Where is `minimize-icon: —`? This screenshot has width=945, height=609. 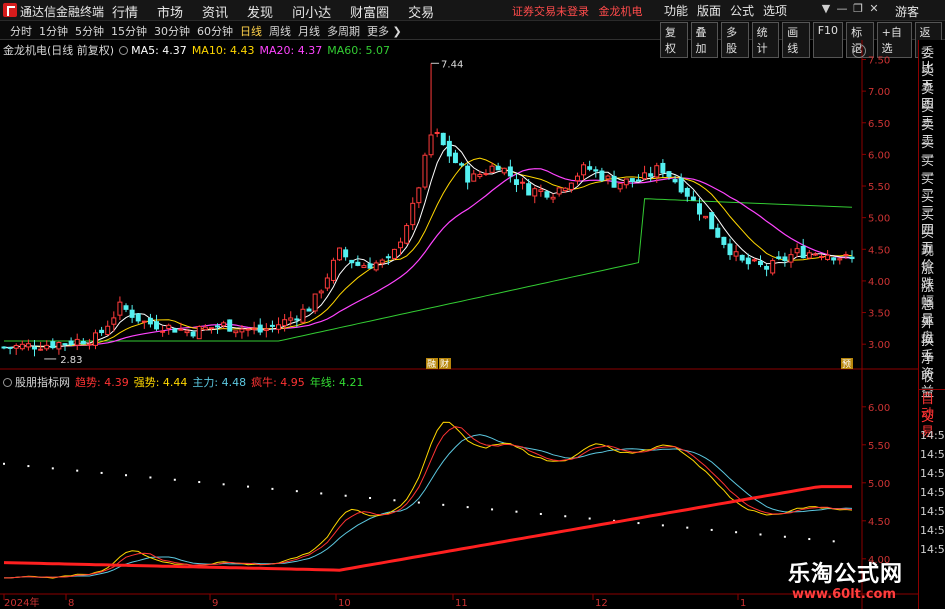 minimize-icon: — is located at coordinates (842, 9).